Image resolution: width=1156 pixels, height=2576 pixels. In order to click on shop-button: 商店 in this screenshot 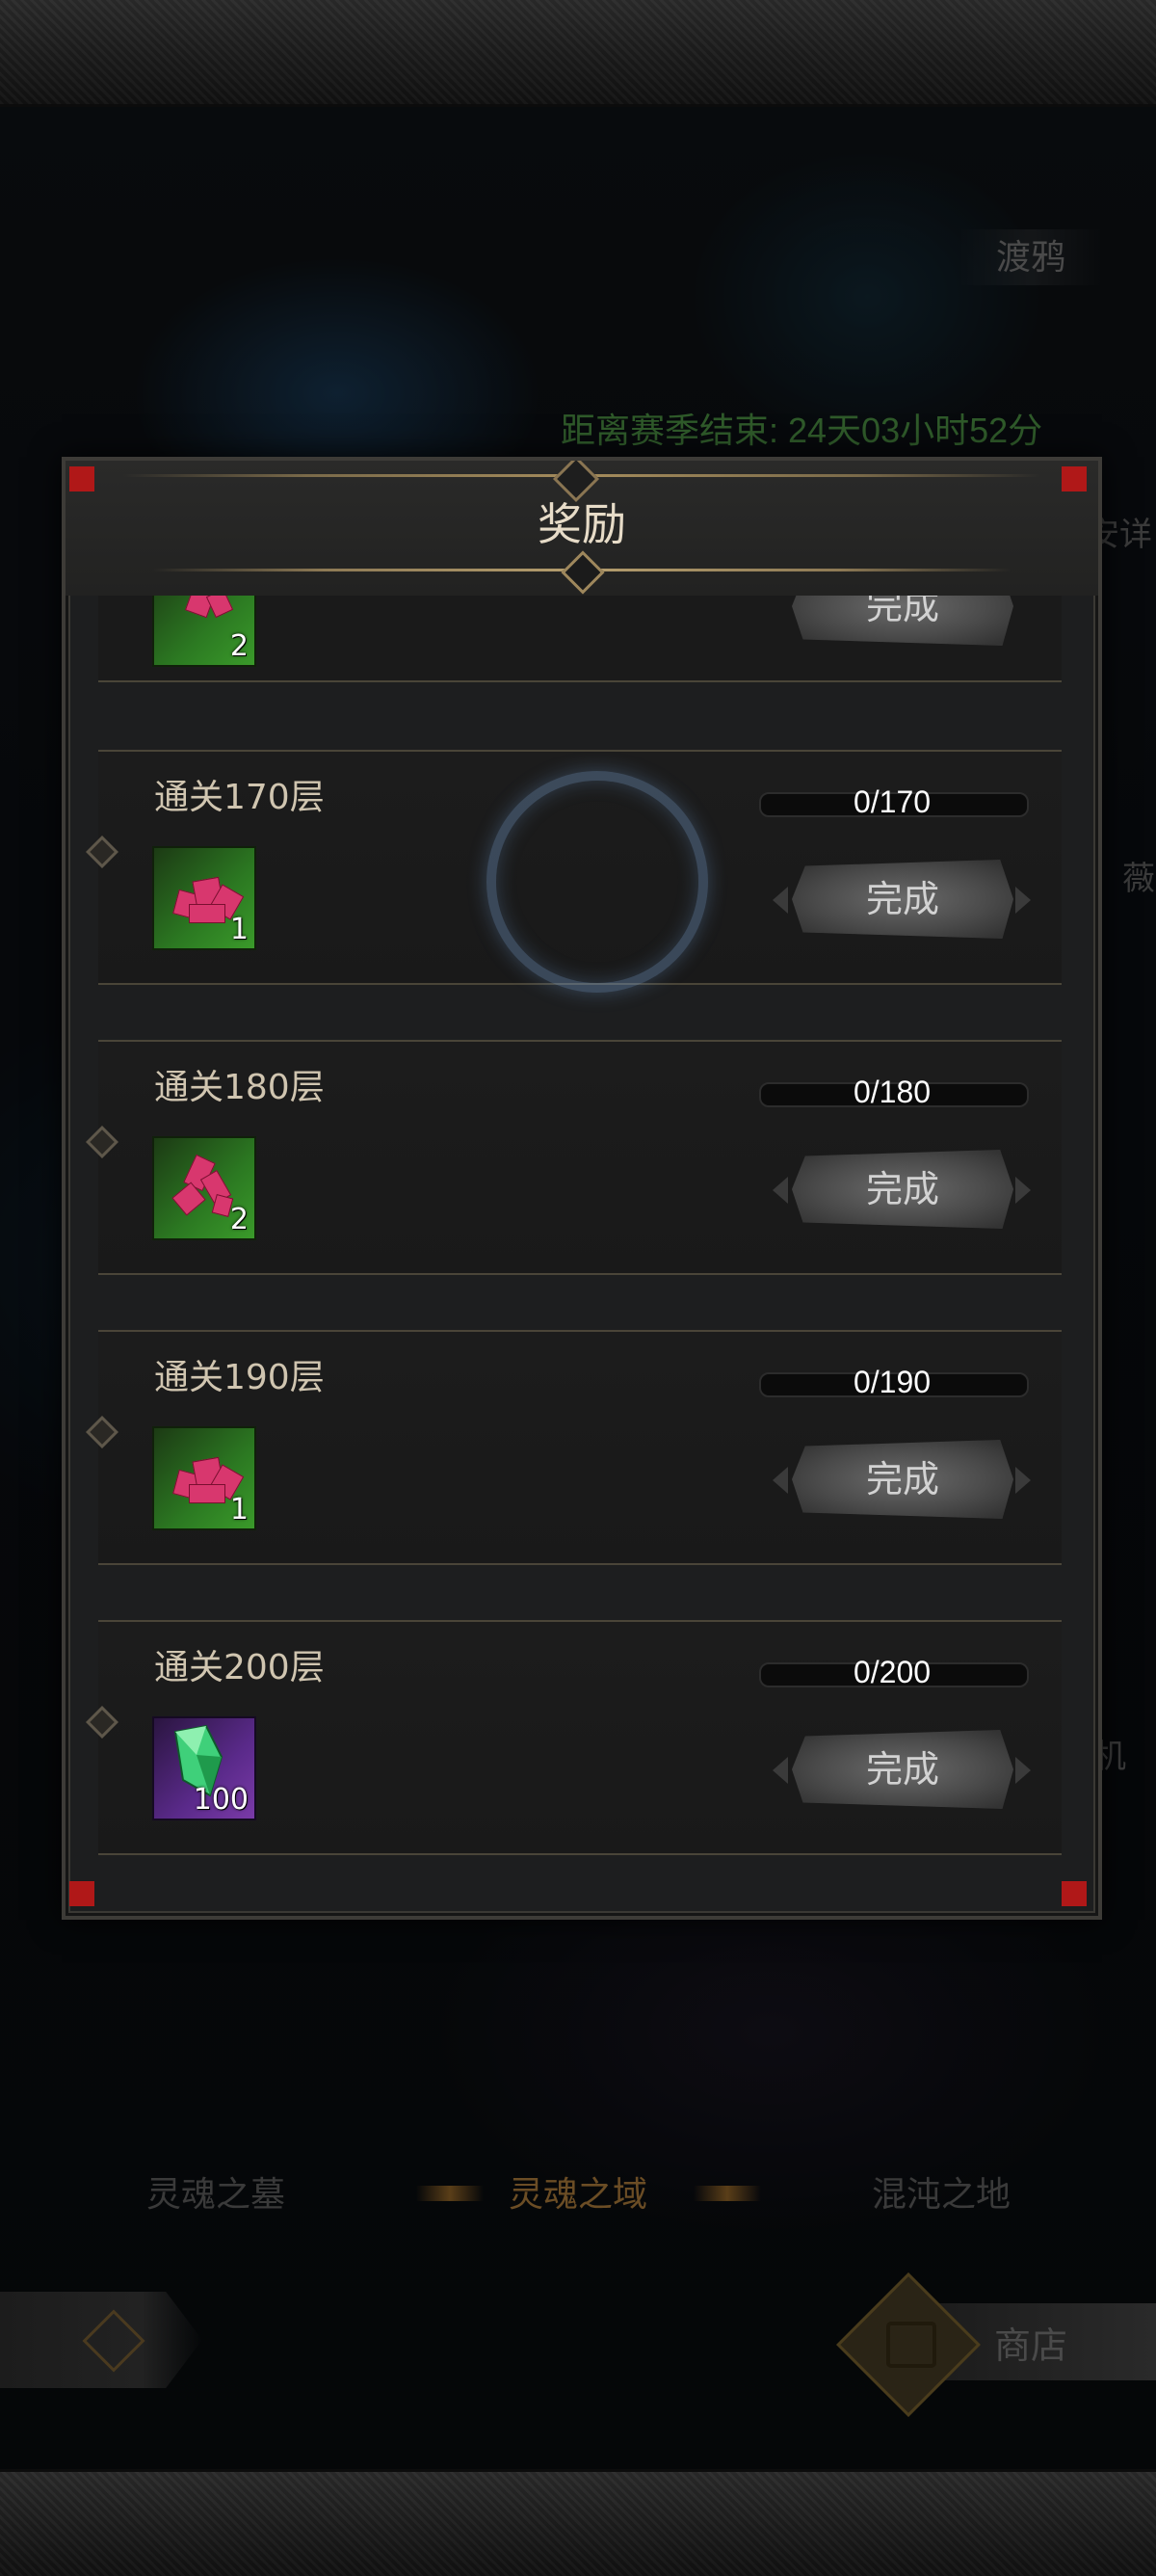, I will do `click(996, 2344)`.